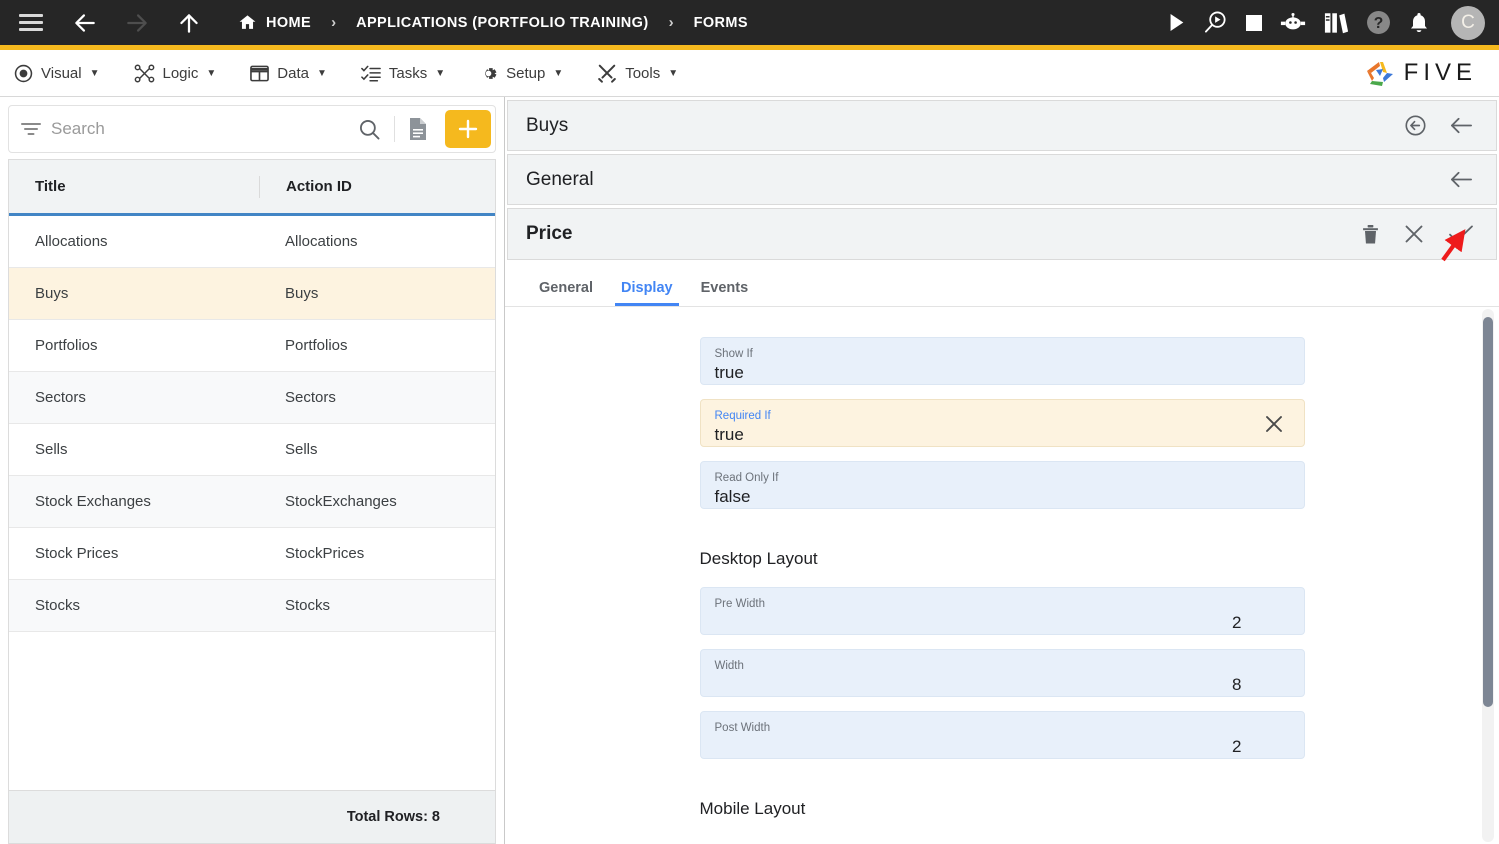  Describe the element at coordinates (144, 73) in the screenshot. I see `logic-icon` at that location.